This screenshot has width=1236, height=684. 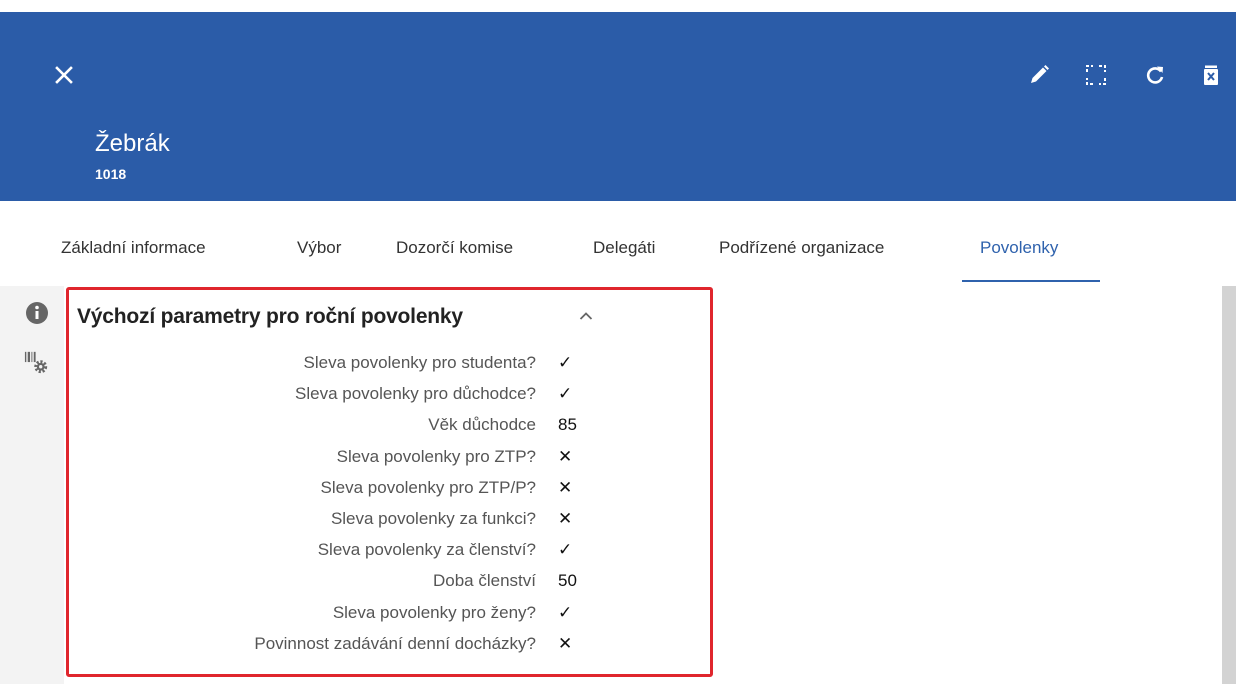 What do you see at coordinates (436, 456) in the screenshot?
I see `param-label: Sleva povolenky pro ZTP?` at bounding box center [436, 456].